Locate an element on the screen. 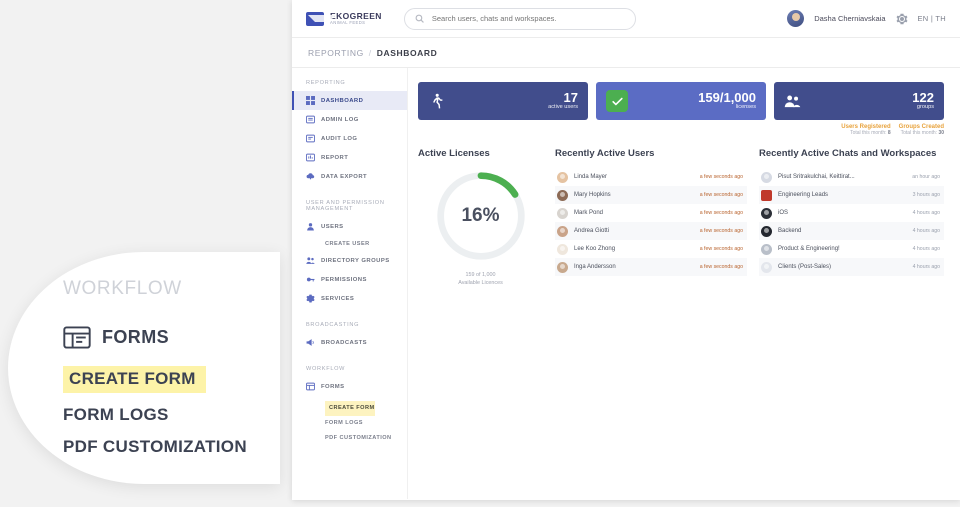  sidebar-item-broadcasts: BROADCASTS is located at coordinates (349, 342).